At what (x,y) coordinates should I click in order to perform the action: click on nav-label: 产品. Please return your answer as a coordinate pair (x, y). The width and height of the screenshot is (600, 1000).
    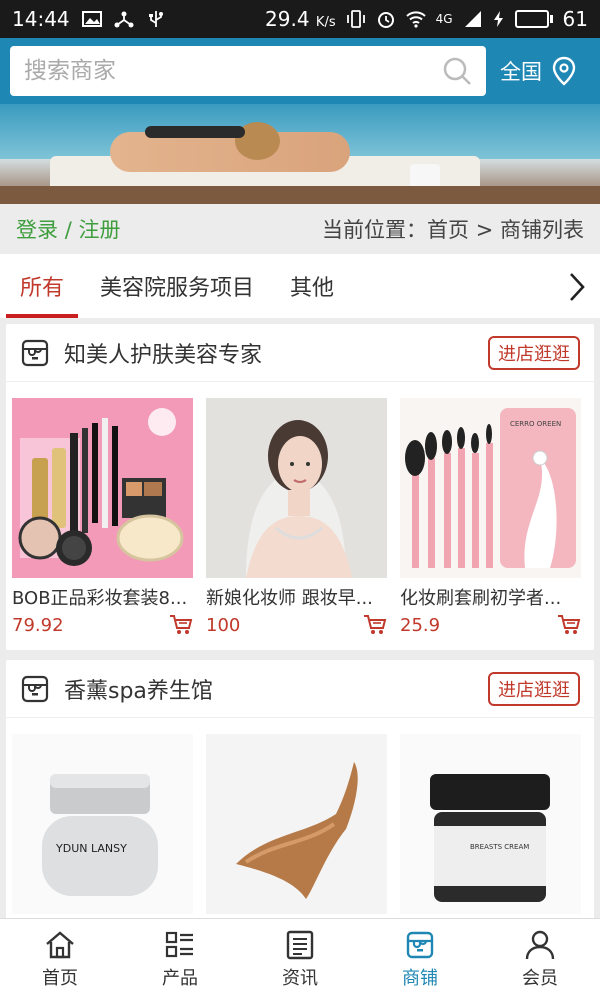
    Looking at the image, I should click on (180, 978).